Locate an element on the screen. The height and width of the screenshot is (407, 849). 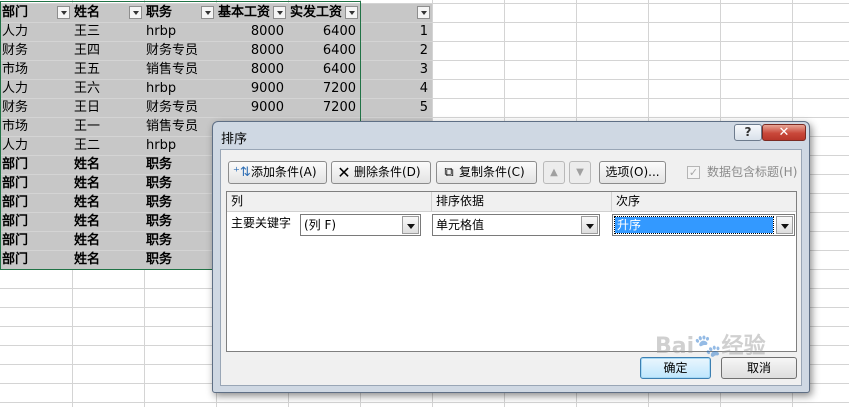
primary-key-label: 主要关键字 is located at coordinates (261, 223).